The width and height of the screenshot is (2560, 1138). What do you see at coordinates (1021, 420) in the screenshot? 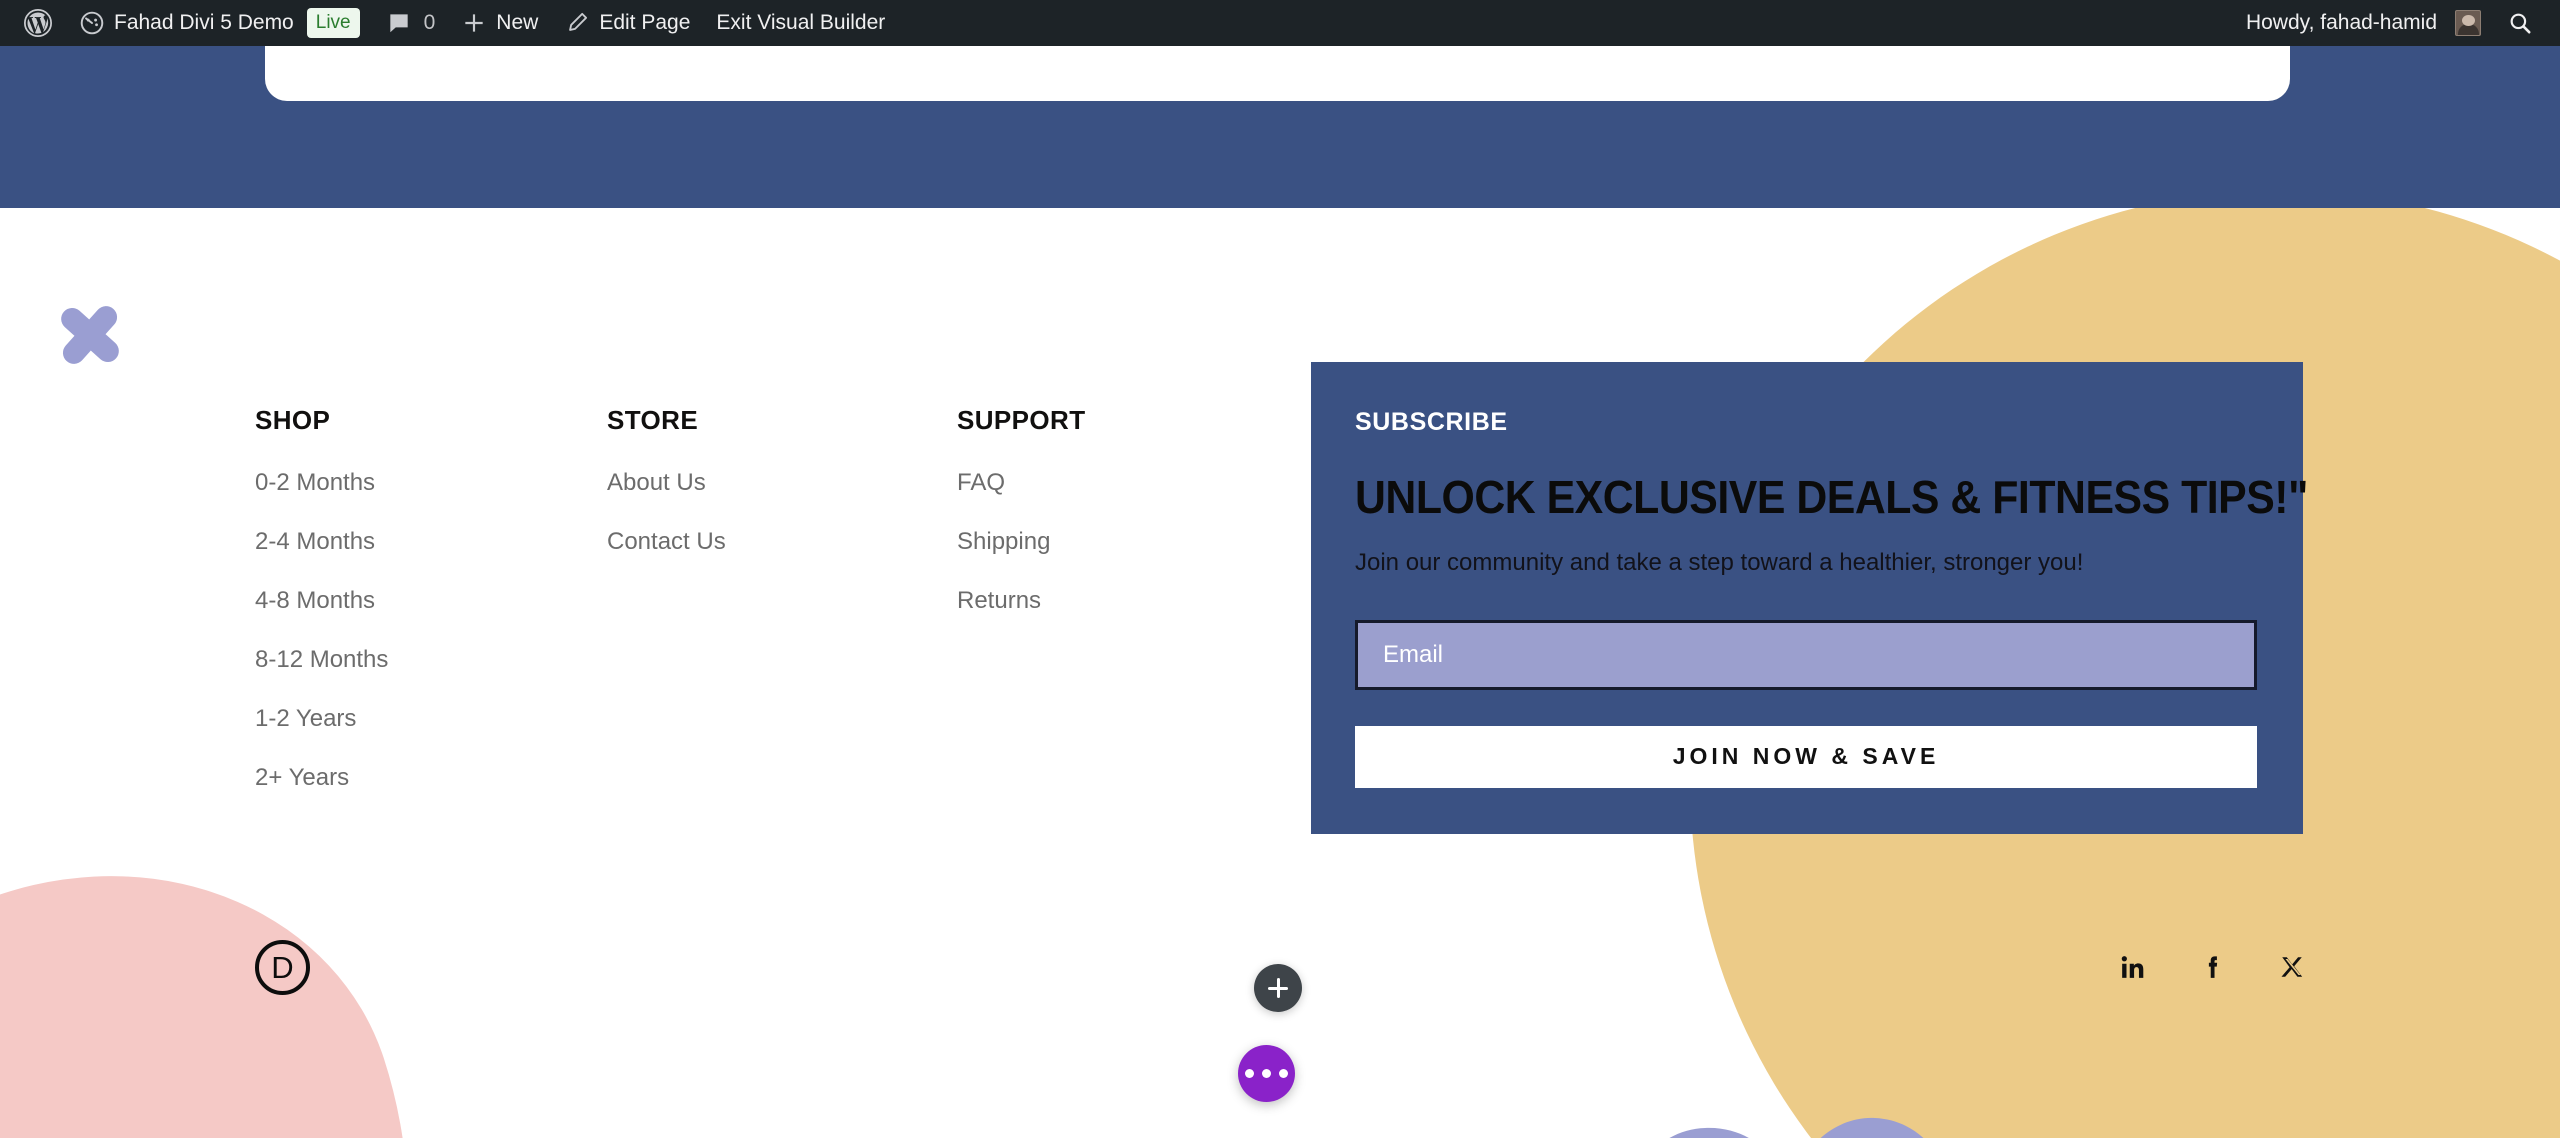
I see `footer-column-title: SUPPORT` at bounding box center [1021, 420].